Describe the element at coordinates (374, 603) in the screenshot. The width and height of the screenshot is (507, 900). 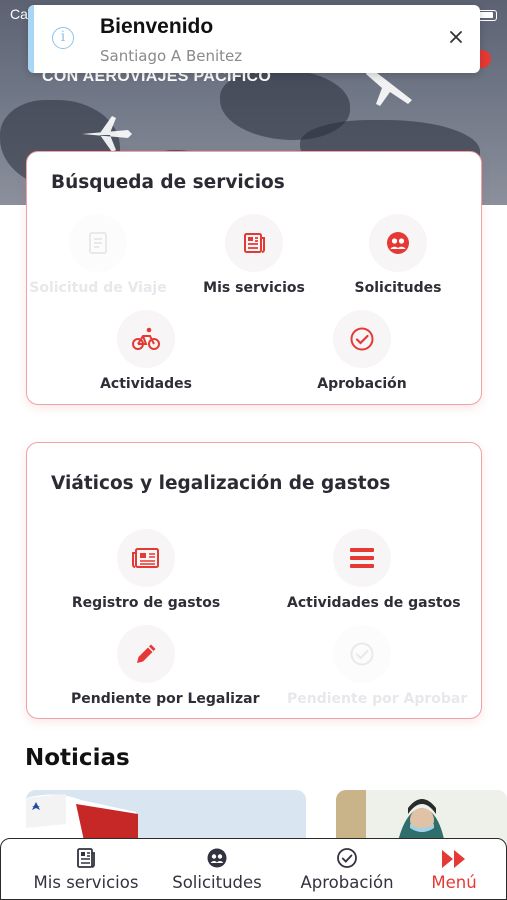
I see `expense-label: Actividades de gastos` at that location.